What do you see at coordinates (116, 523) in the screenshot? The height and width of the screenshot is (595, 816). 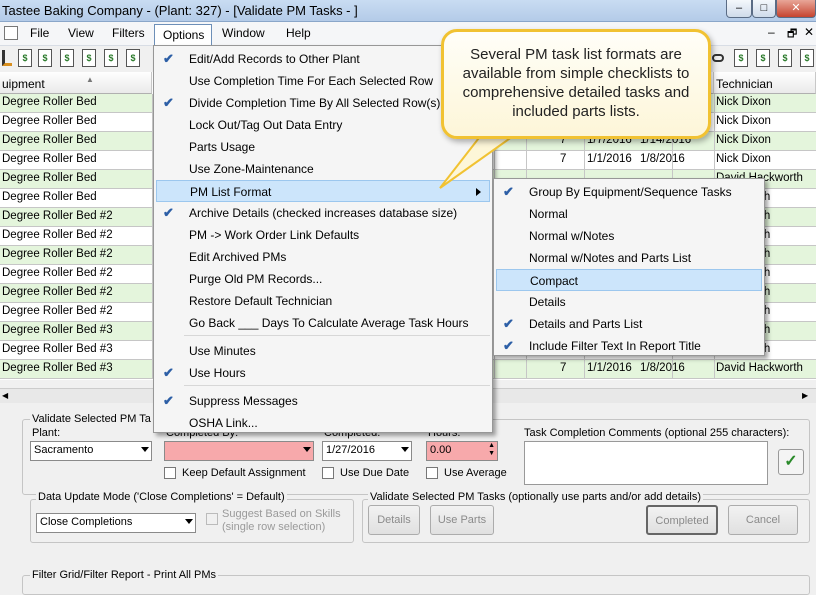 I see `data-update-select: Close Completions` at bounding box center [116, 523].